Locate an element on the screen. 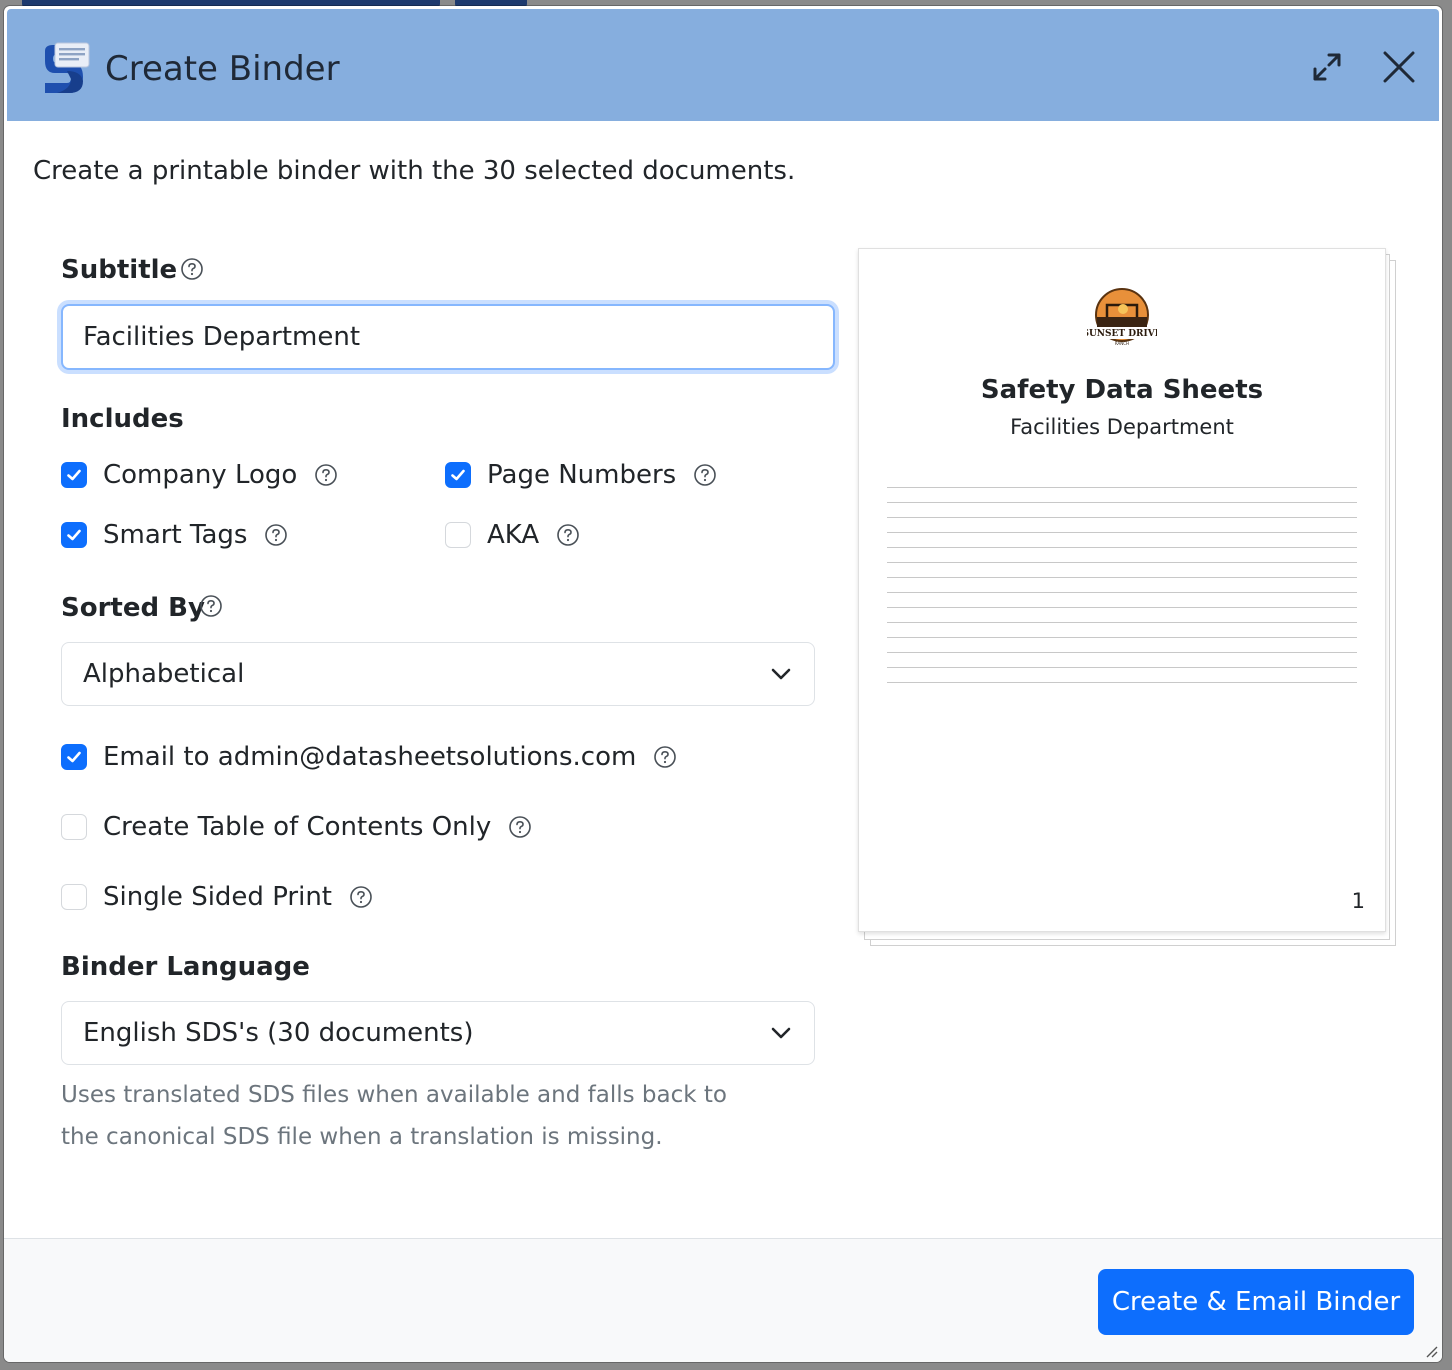 This screenshot has width=1452, height=1370. company-logo-option: Company Logo is located at coordinates (199, 475).